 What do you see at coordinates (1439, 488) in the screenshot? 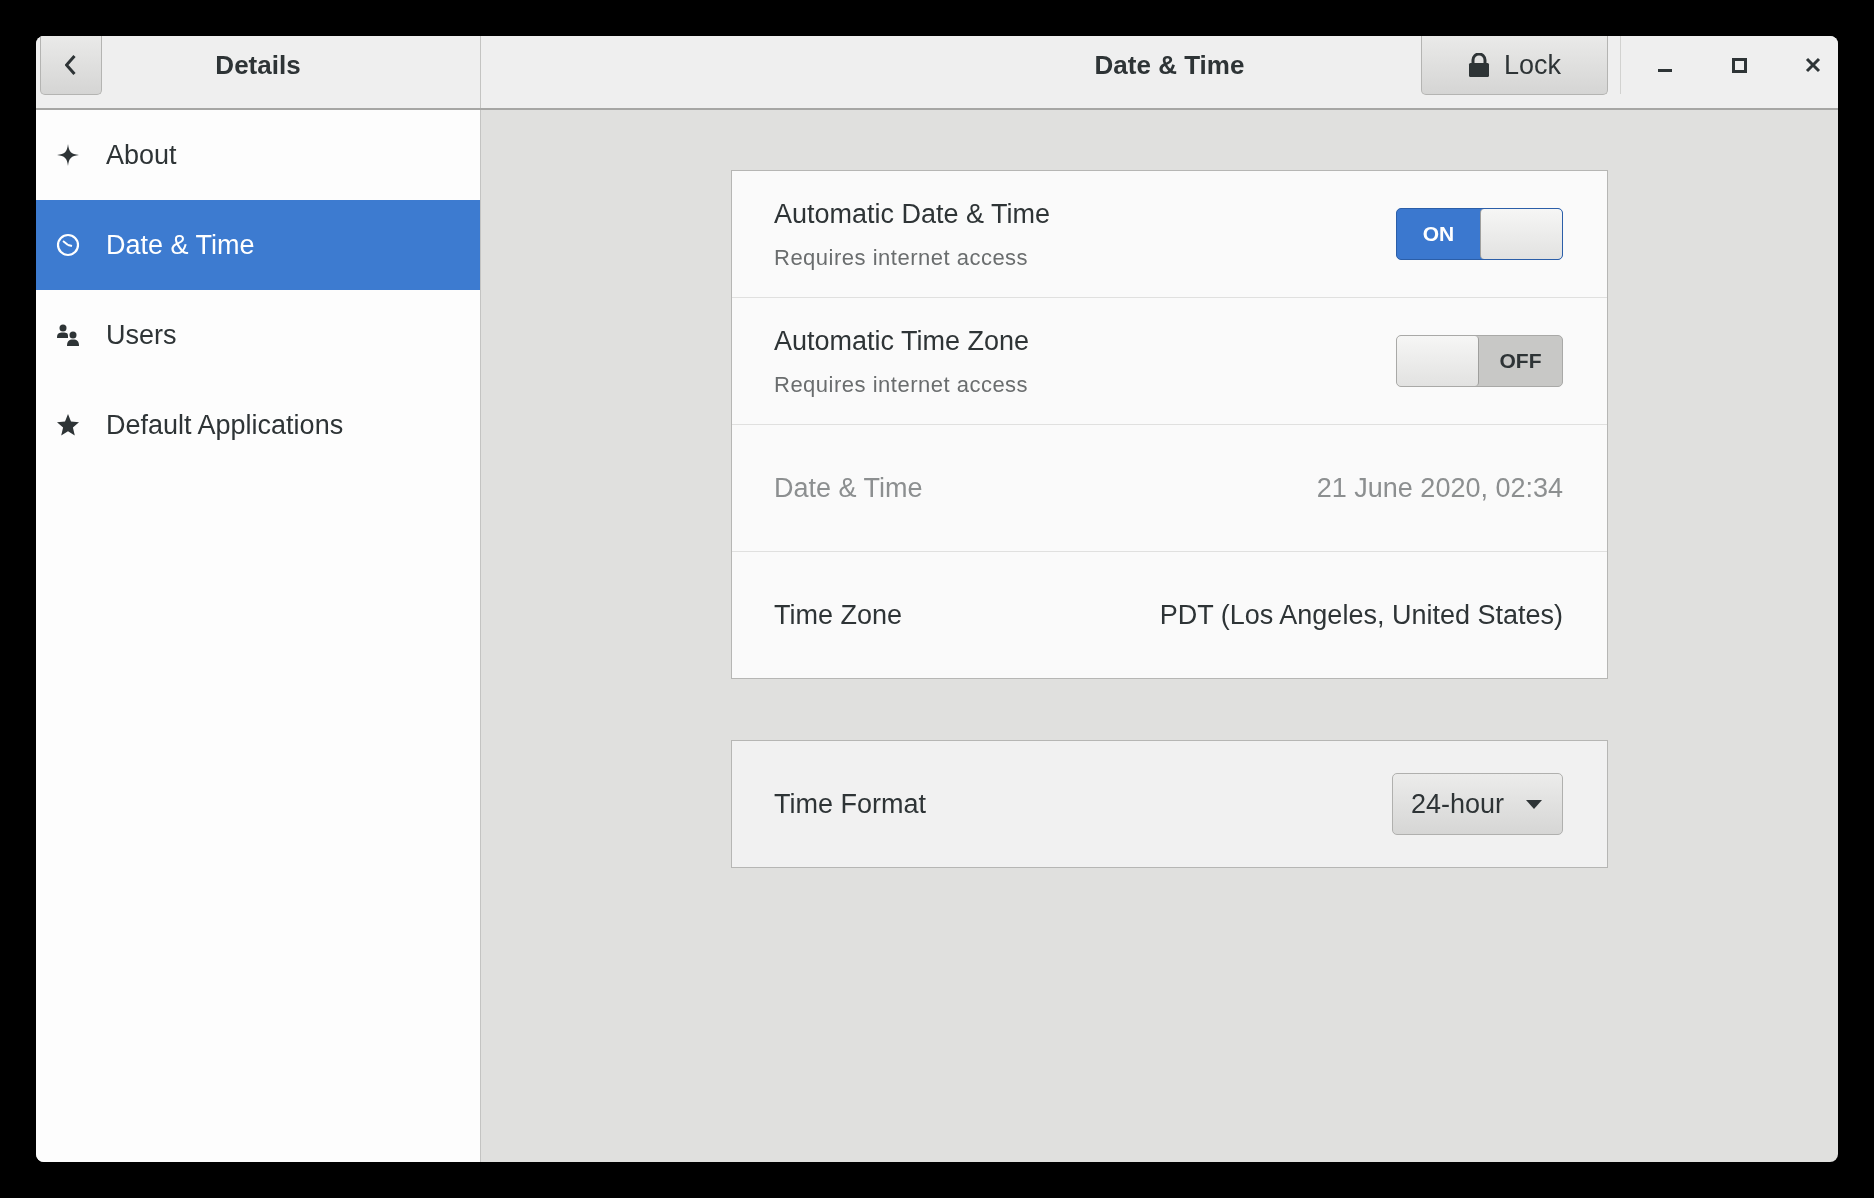
I see `setting-value: 21 June 2020, 02:34` at bounding box center [1439, 488].